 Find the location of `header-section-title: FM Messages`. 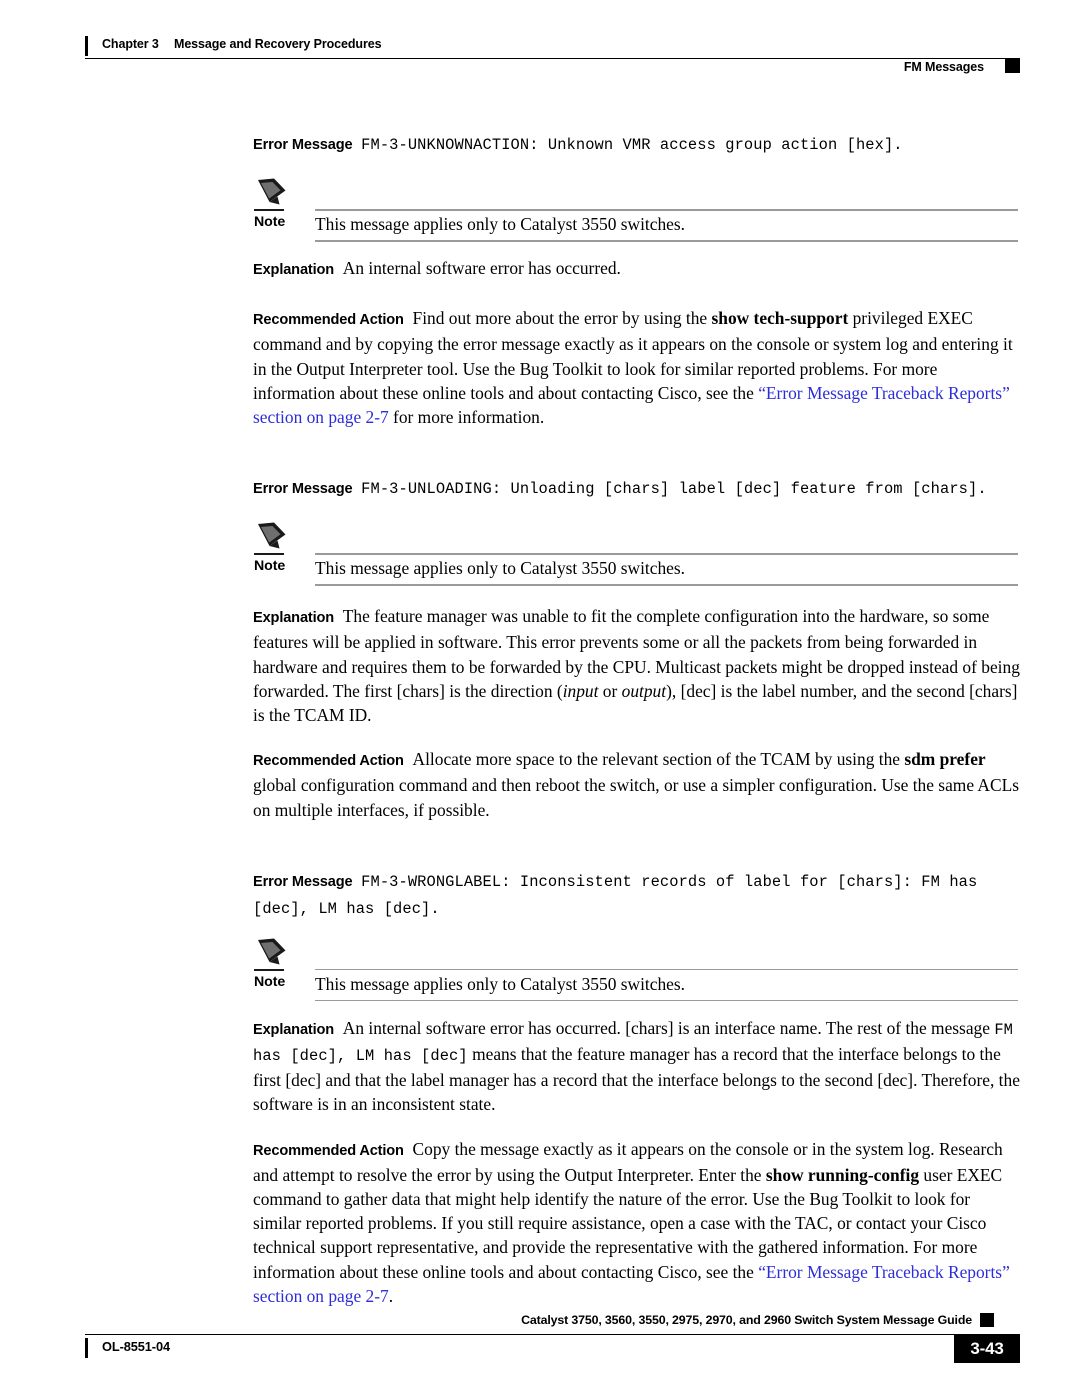

header-section-title: FM Messages is located at coordinates (943, 67).